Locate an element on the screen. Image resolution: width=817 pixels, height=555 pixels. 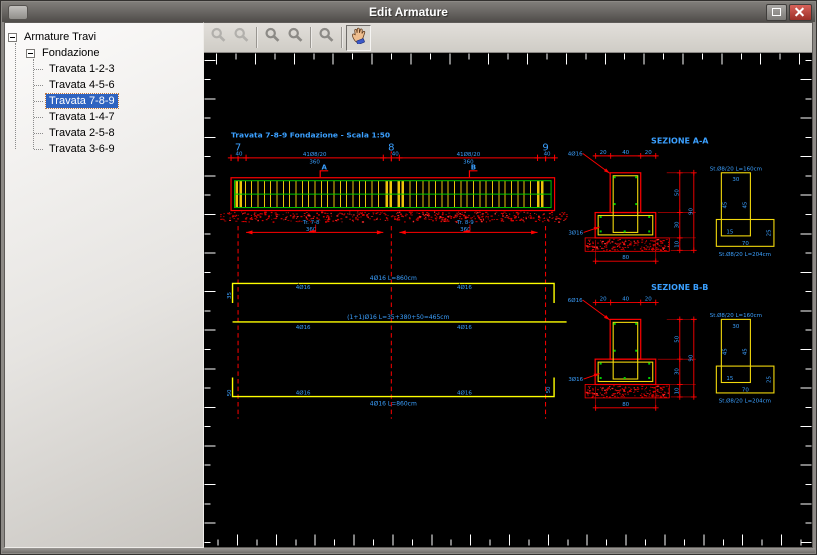
window-title: Edit Armature is located at coordinates (408, 12).